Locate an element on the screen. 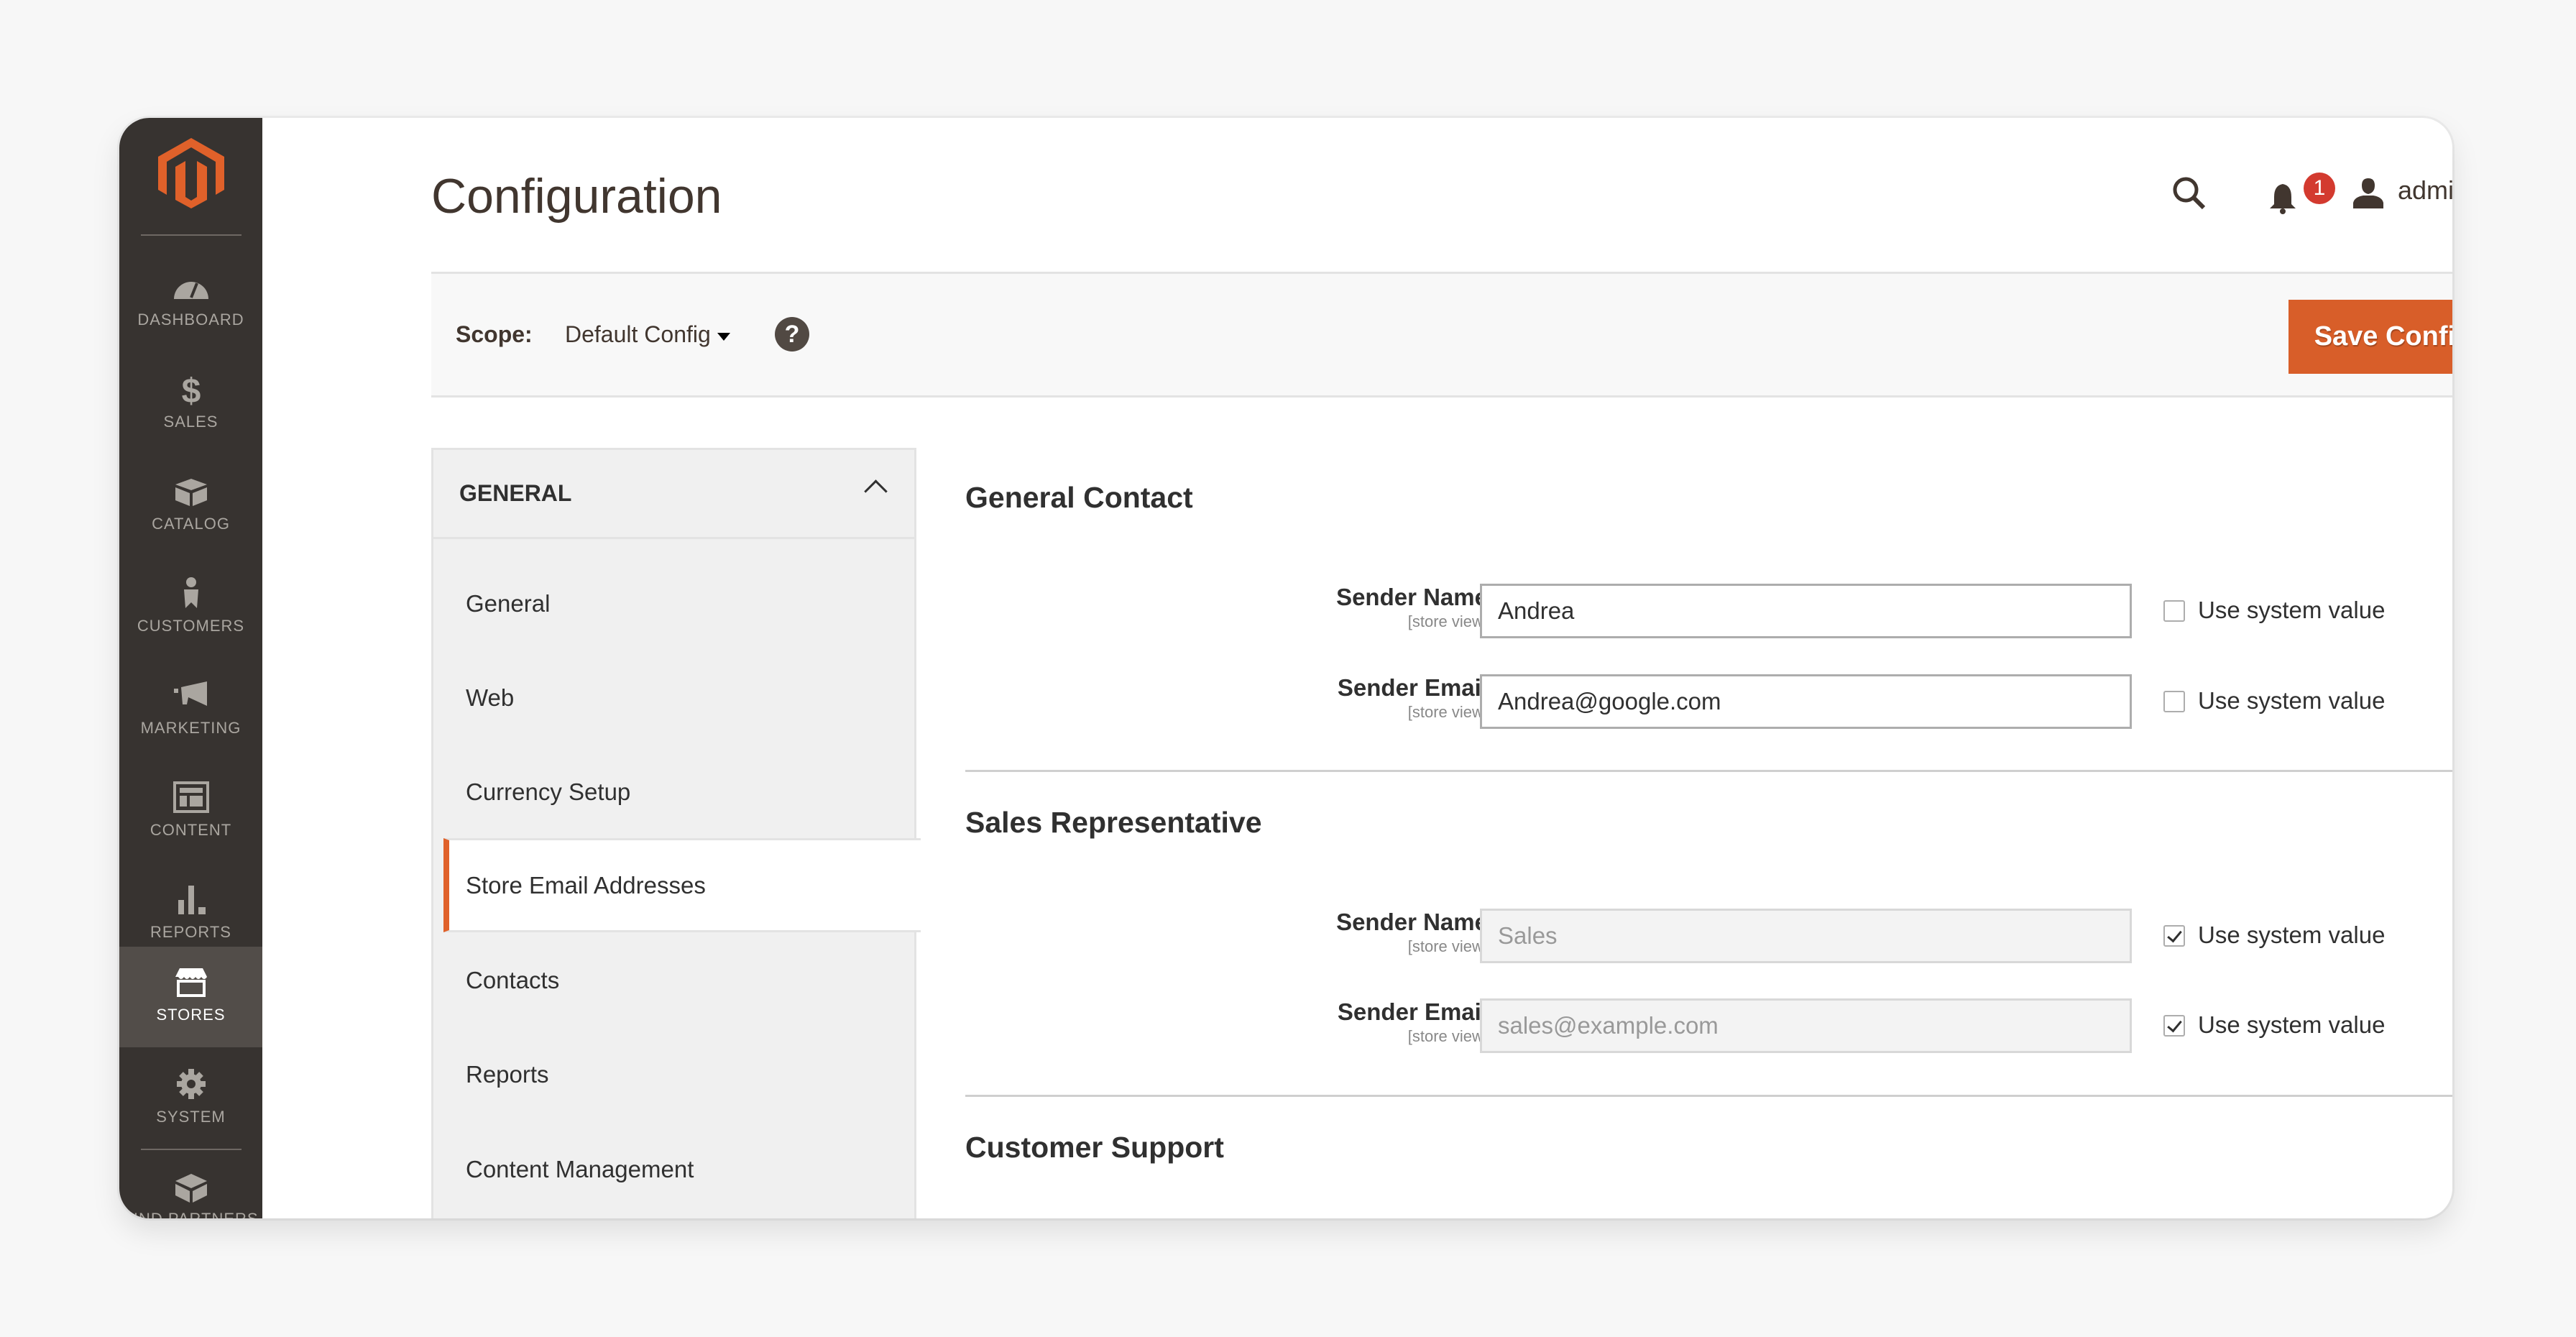 Image resolution: width=2576 pixels, height=1337 pixels. general-sender-name-use-system-checkbox is located at coordinates (2174, 611).